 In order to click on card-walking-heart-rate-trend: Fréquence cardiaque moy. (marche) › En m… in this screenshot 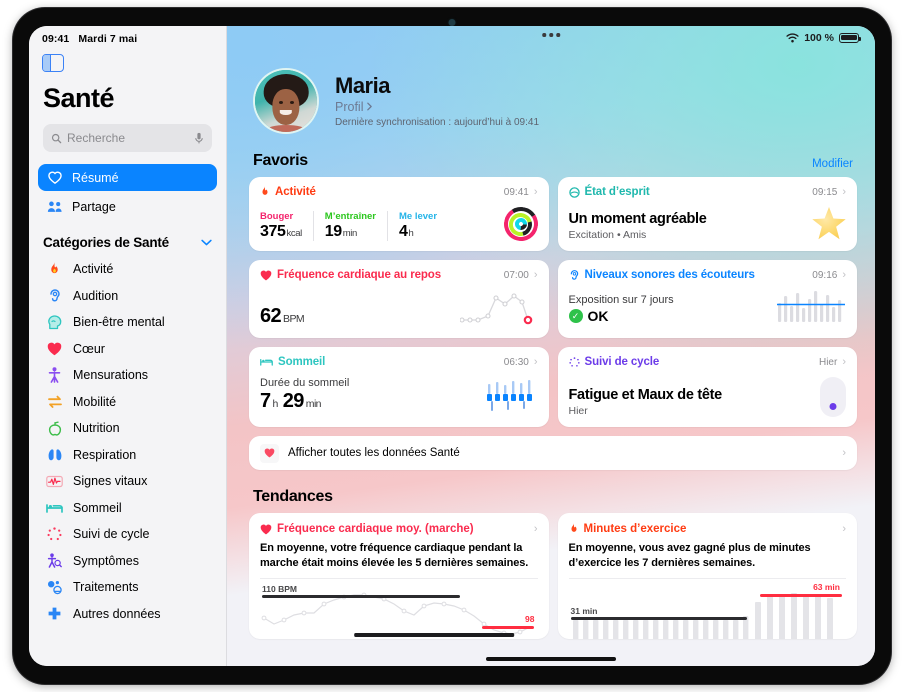, I will do `click(399, 576)`.